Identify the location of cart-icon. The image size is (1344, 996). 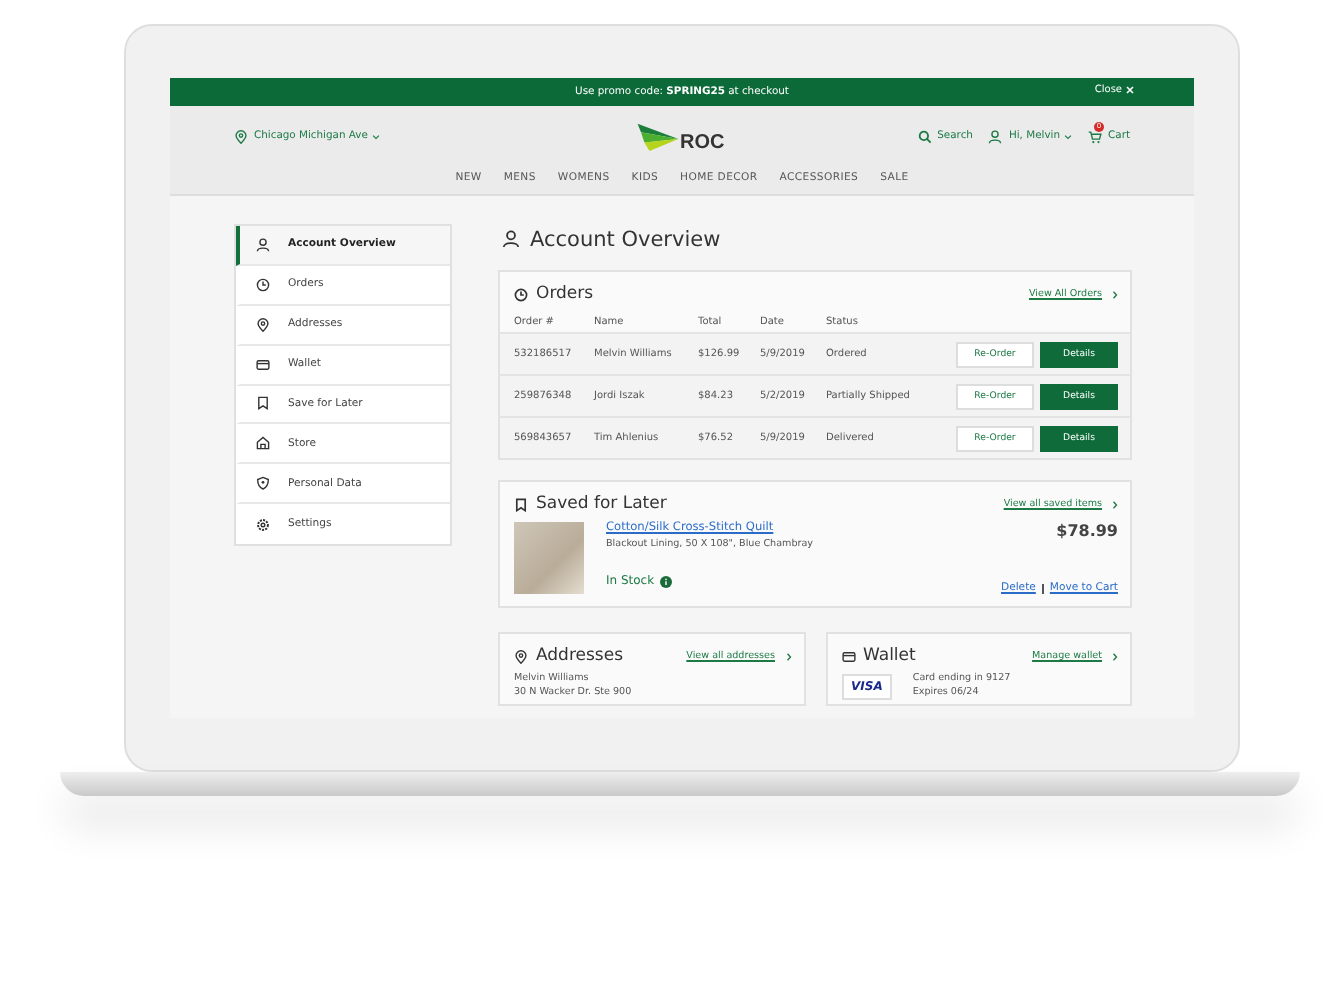
(1095, 136).